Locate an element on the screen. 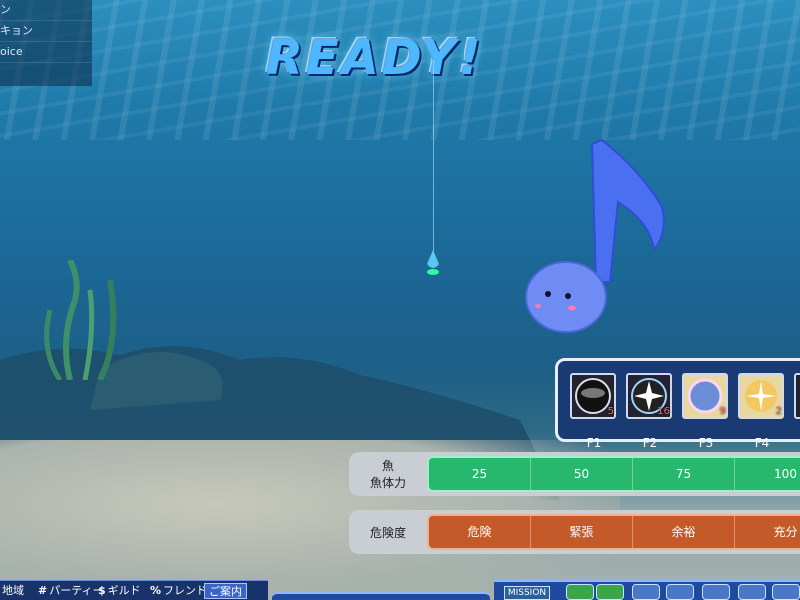  chat-channel-item: ン is located at coordinates (46, 10).